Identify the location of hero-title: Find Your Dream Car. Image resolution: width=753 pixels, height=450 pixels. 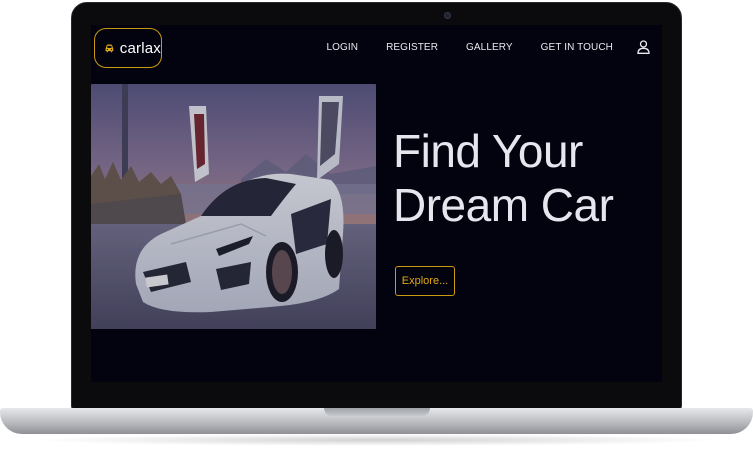
(523, 178).